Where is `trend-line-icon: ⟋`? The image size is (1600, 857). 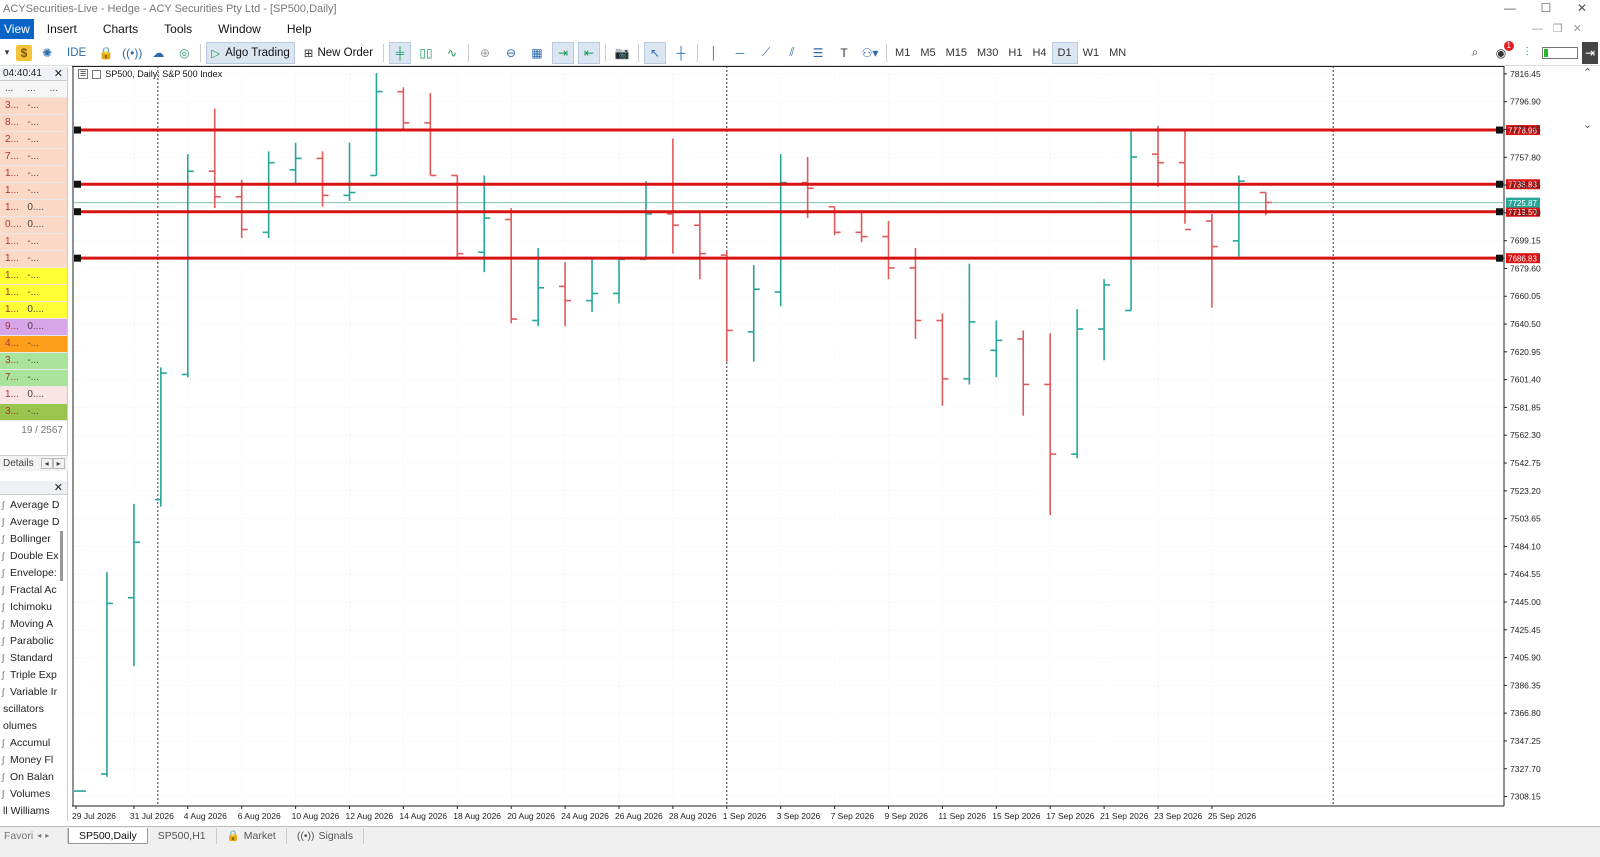 trend-line-icon: ⟋ is located at coordinates (766, 53).